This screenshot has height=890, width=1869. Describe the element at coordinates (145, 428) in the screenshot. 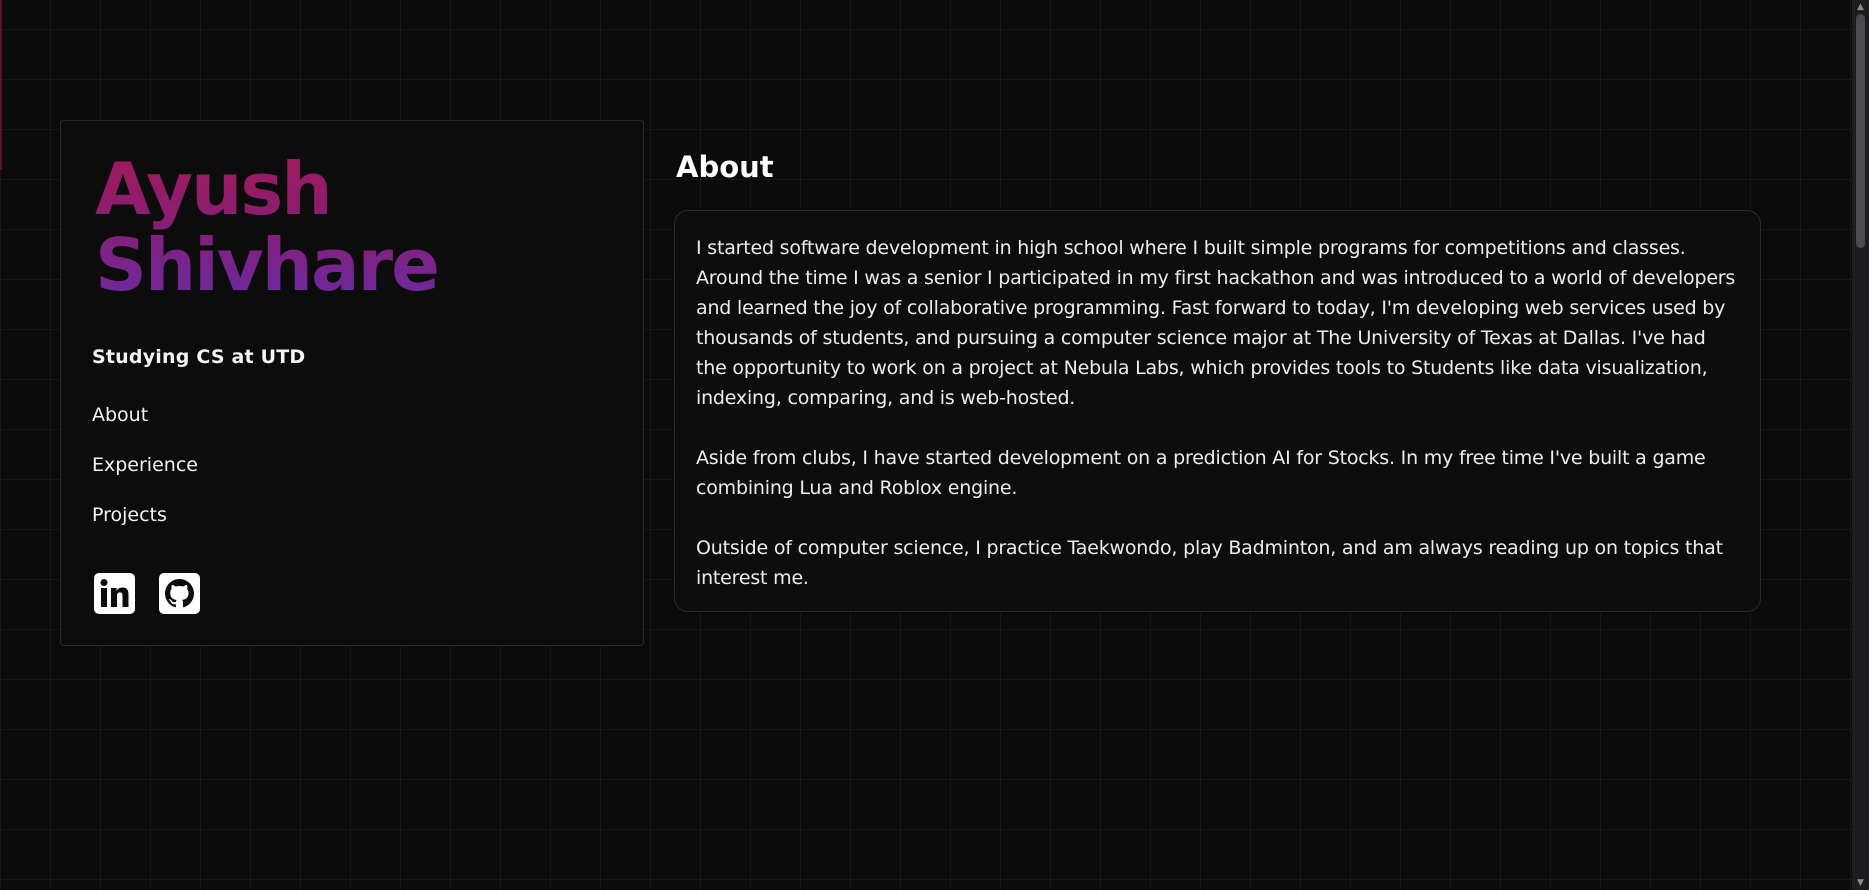

I see `nav-item-about: About` at that location.